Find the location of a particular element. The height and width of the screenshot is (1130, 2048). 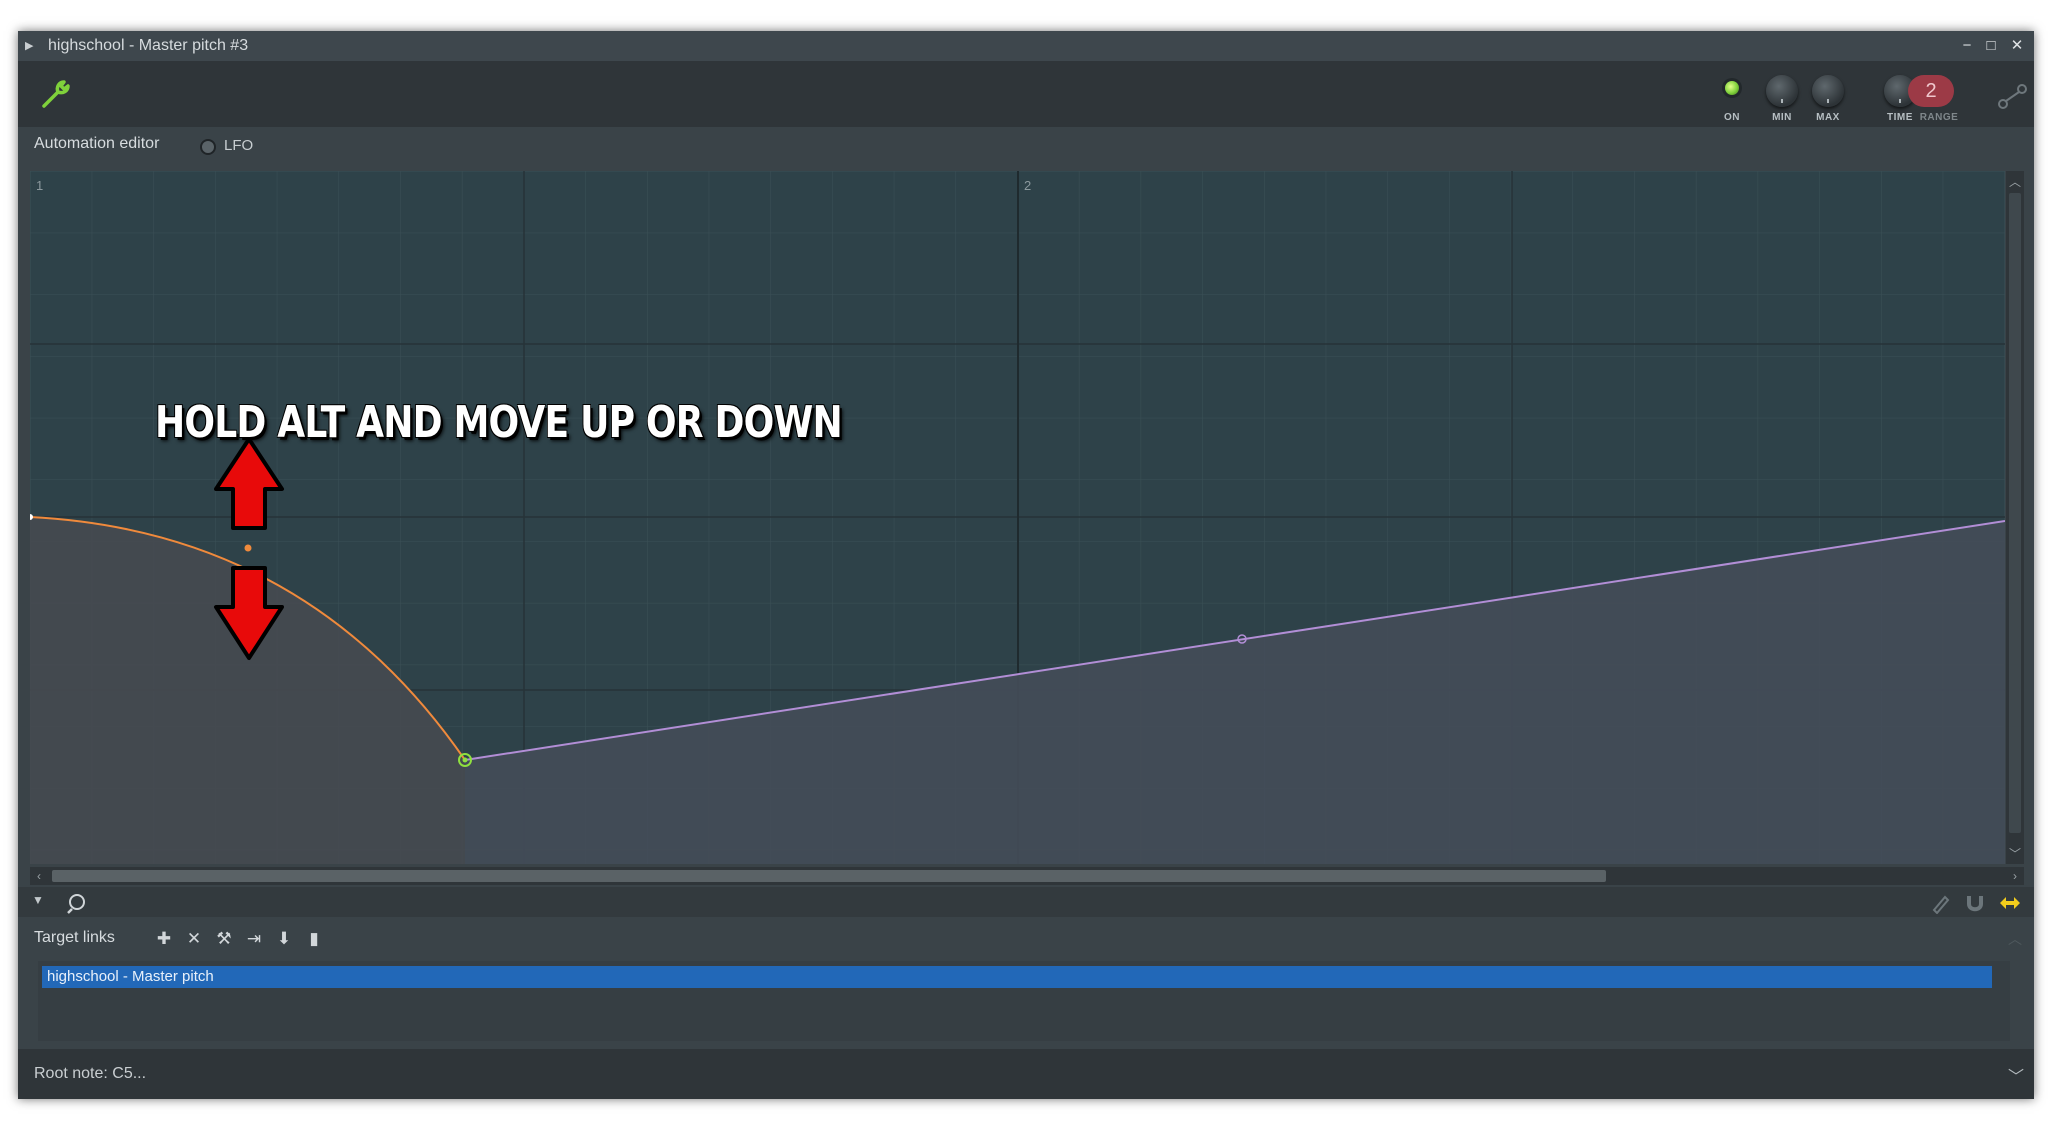

scroll-down-icon: ﹀ is located at coordinates (2015, 853).